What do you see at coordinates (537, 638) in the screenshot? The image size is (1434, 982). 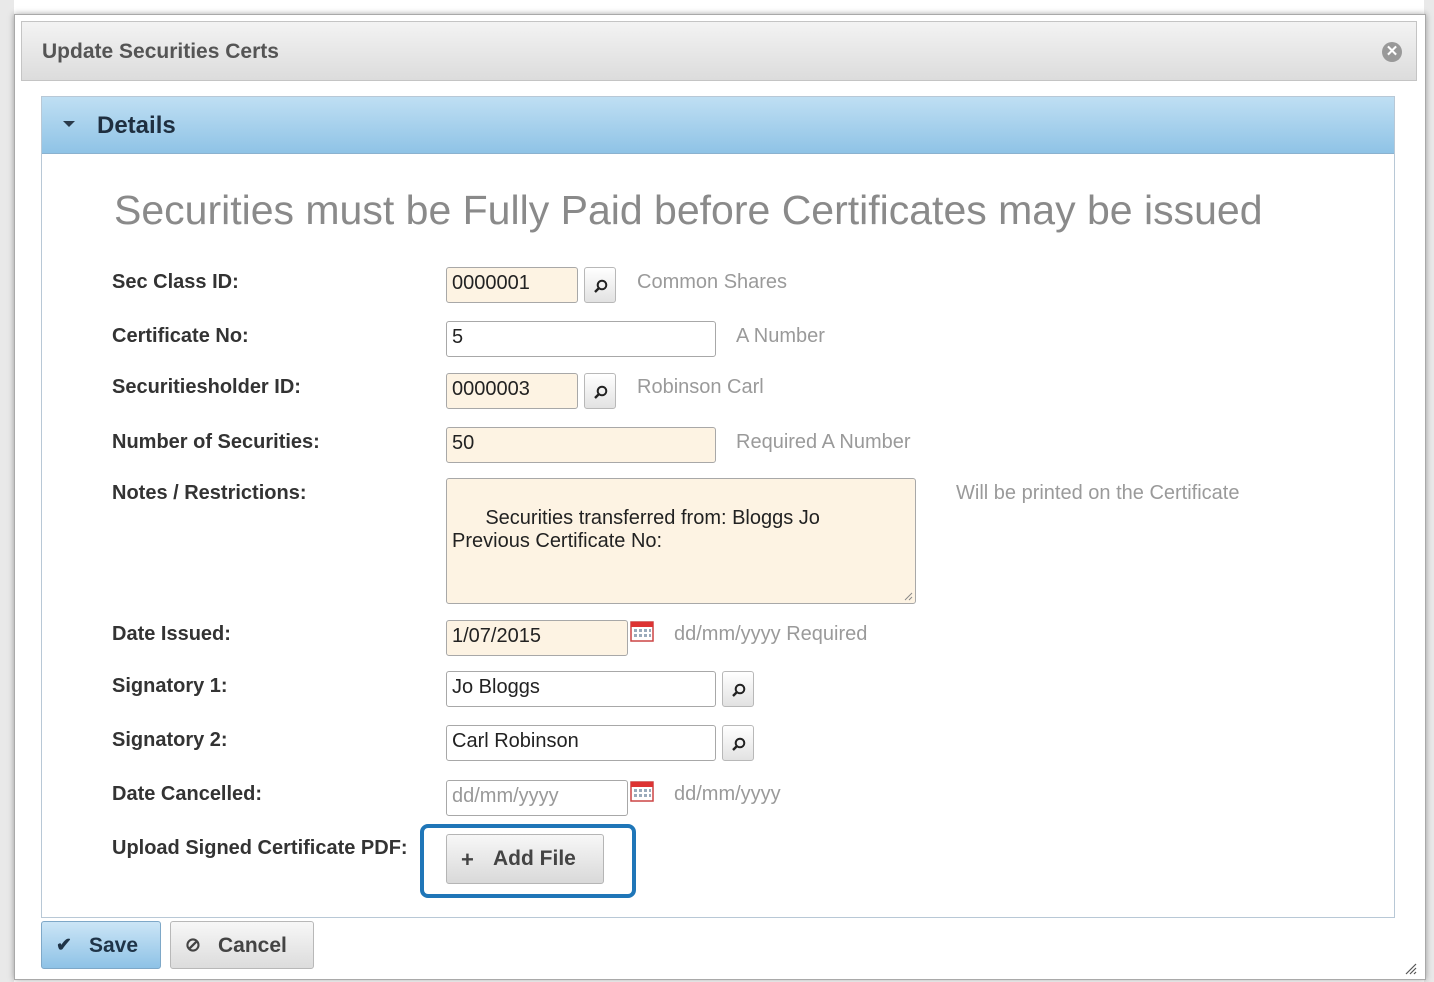 I see `date-issued-input: 1/07/2015` at bounding box center [537, 638].